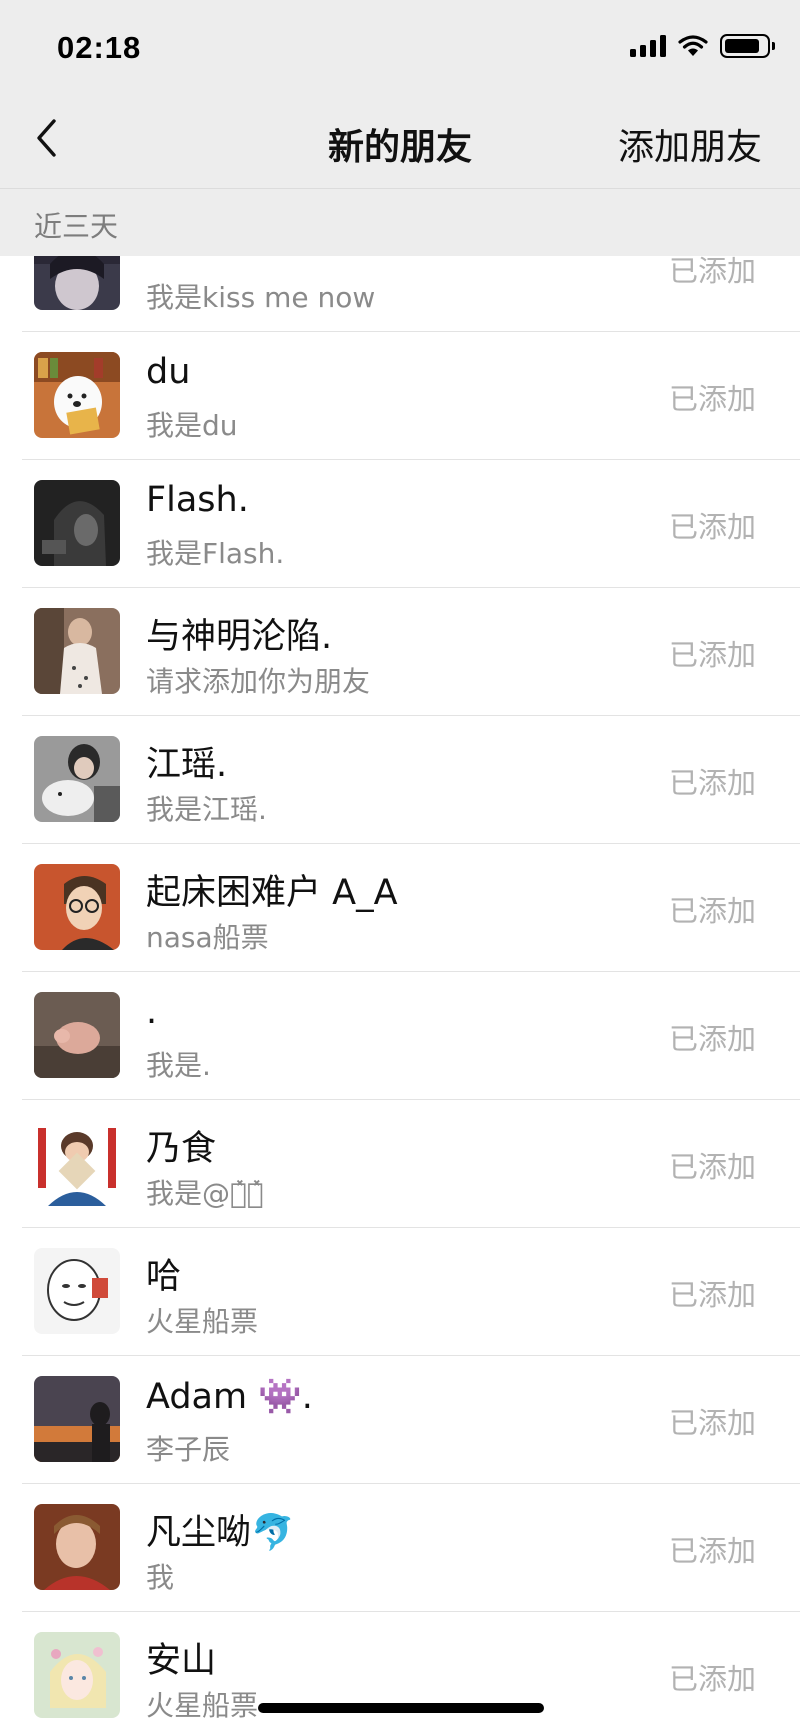 The width and height of the screenshot is (800, 1733). I want to click on contact-message: 我是., so click(178, 1065).